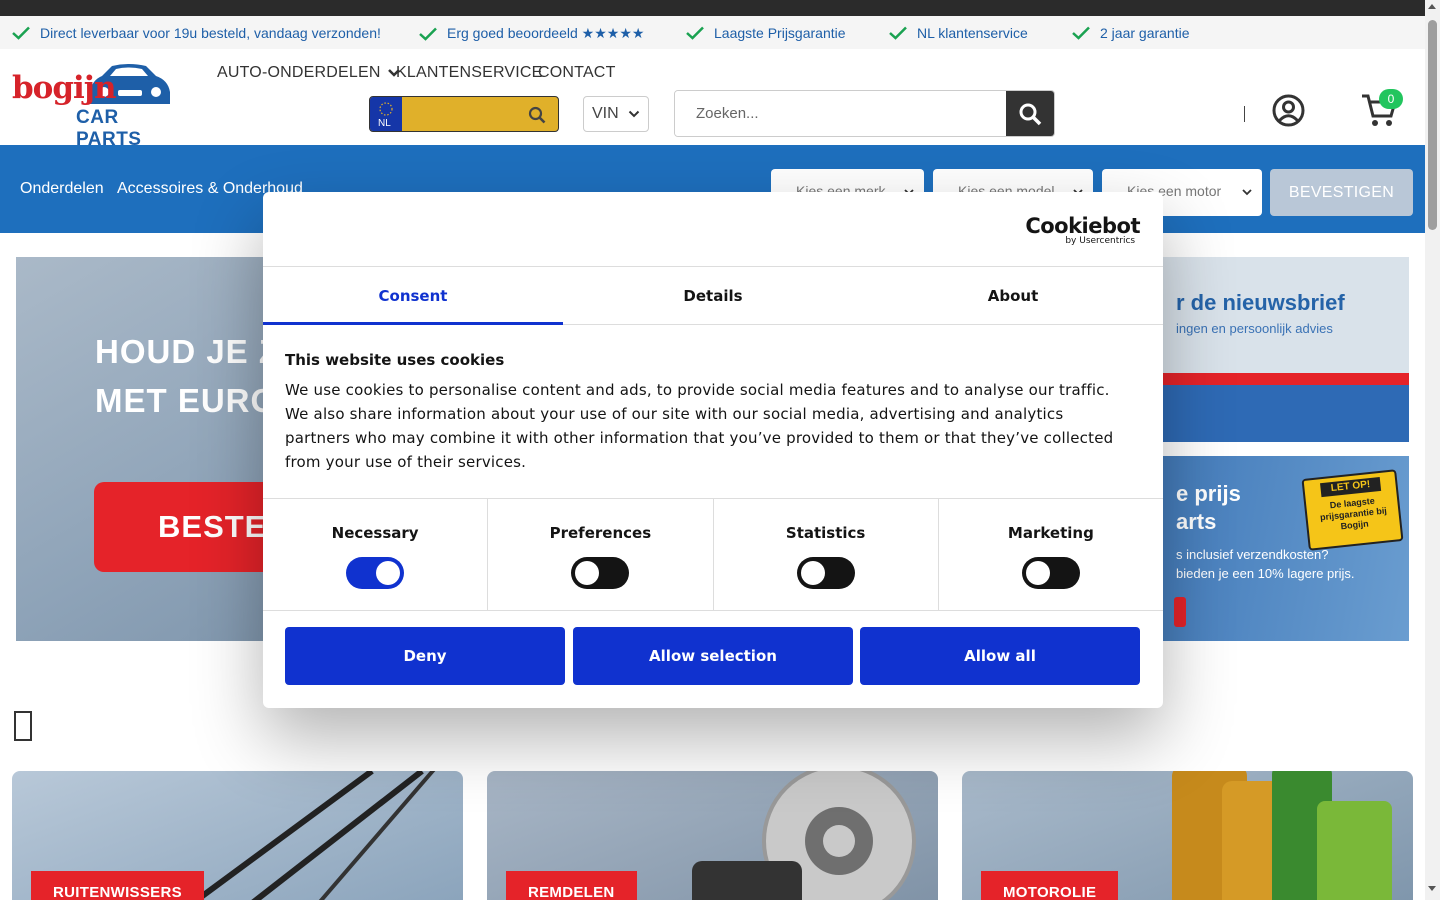  I want to click on account-icon, so click(1288, 110).